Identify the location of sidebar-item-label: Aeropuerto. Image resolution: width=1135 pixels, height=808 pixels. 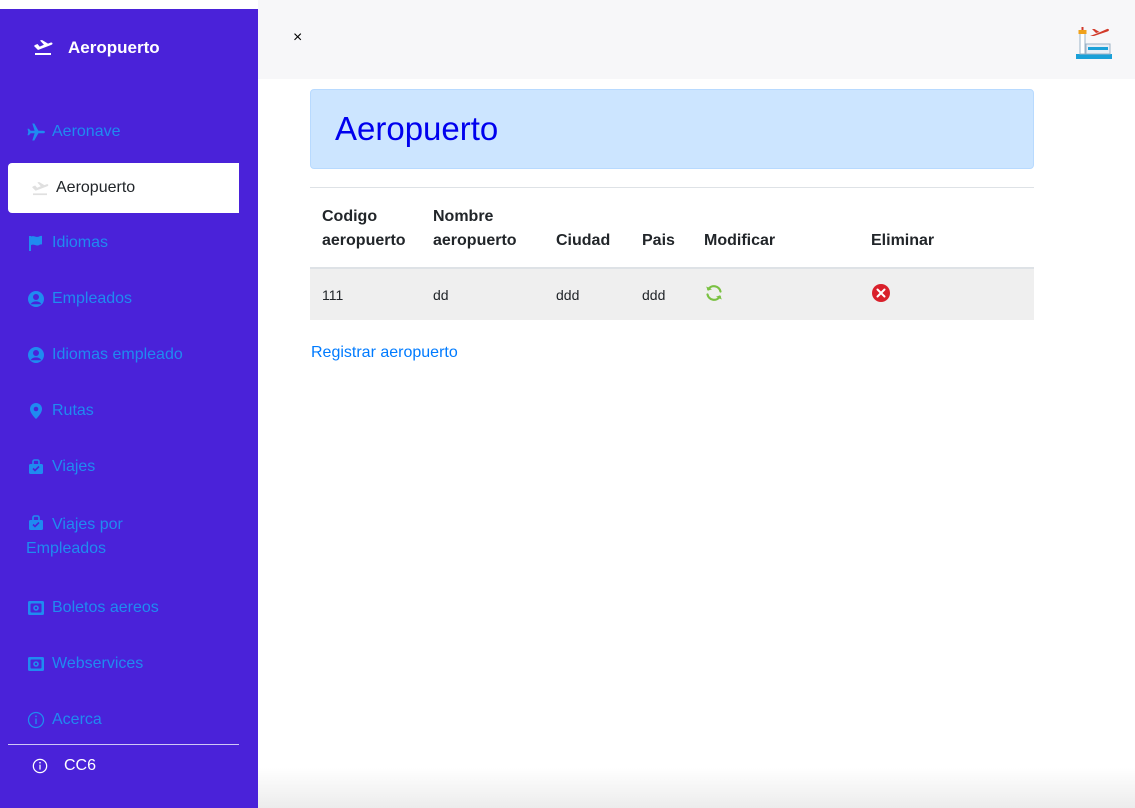
(96, 187).